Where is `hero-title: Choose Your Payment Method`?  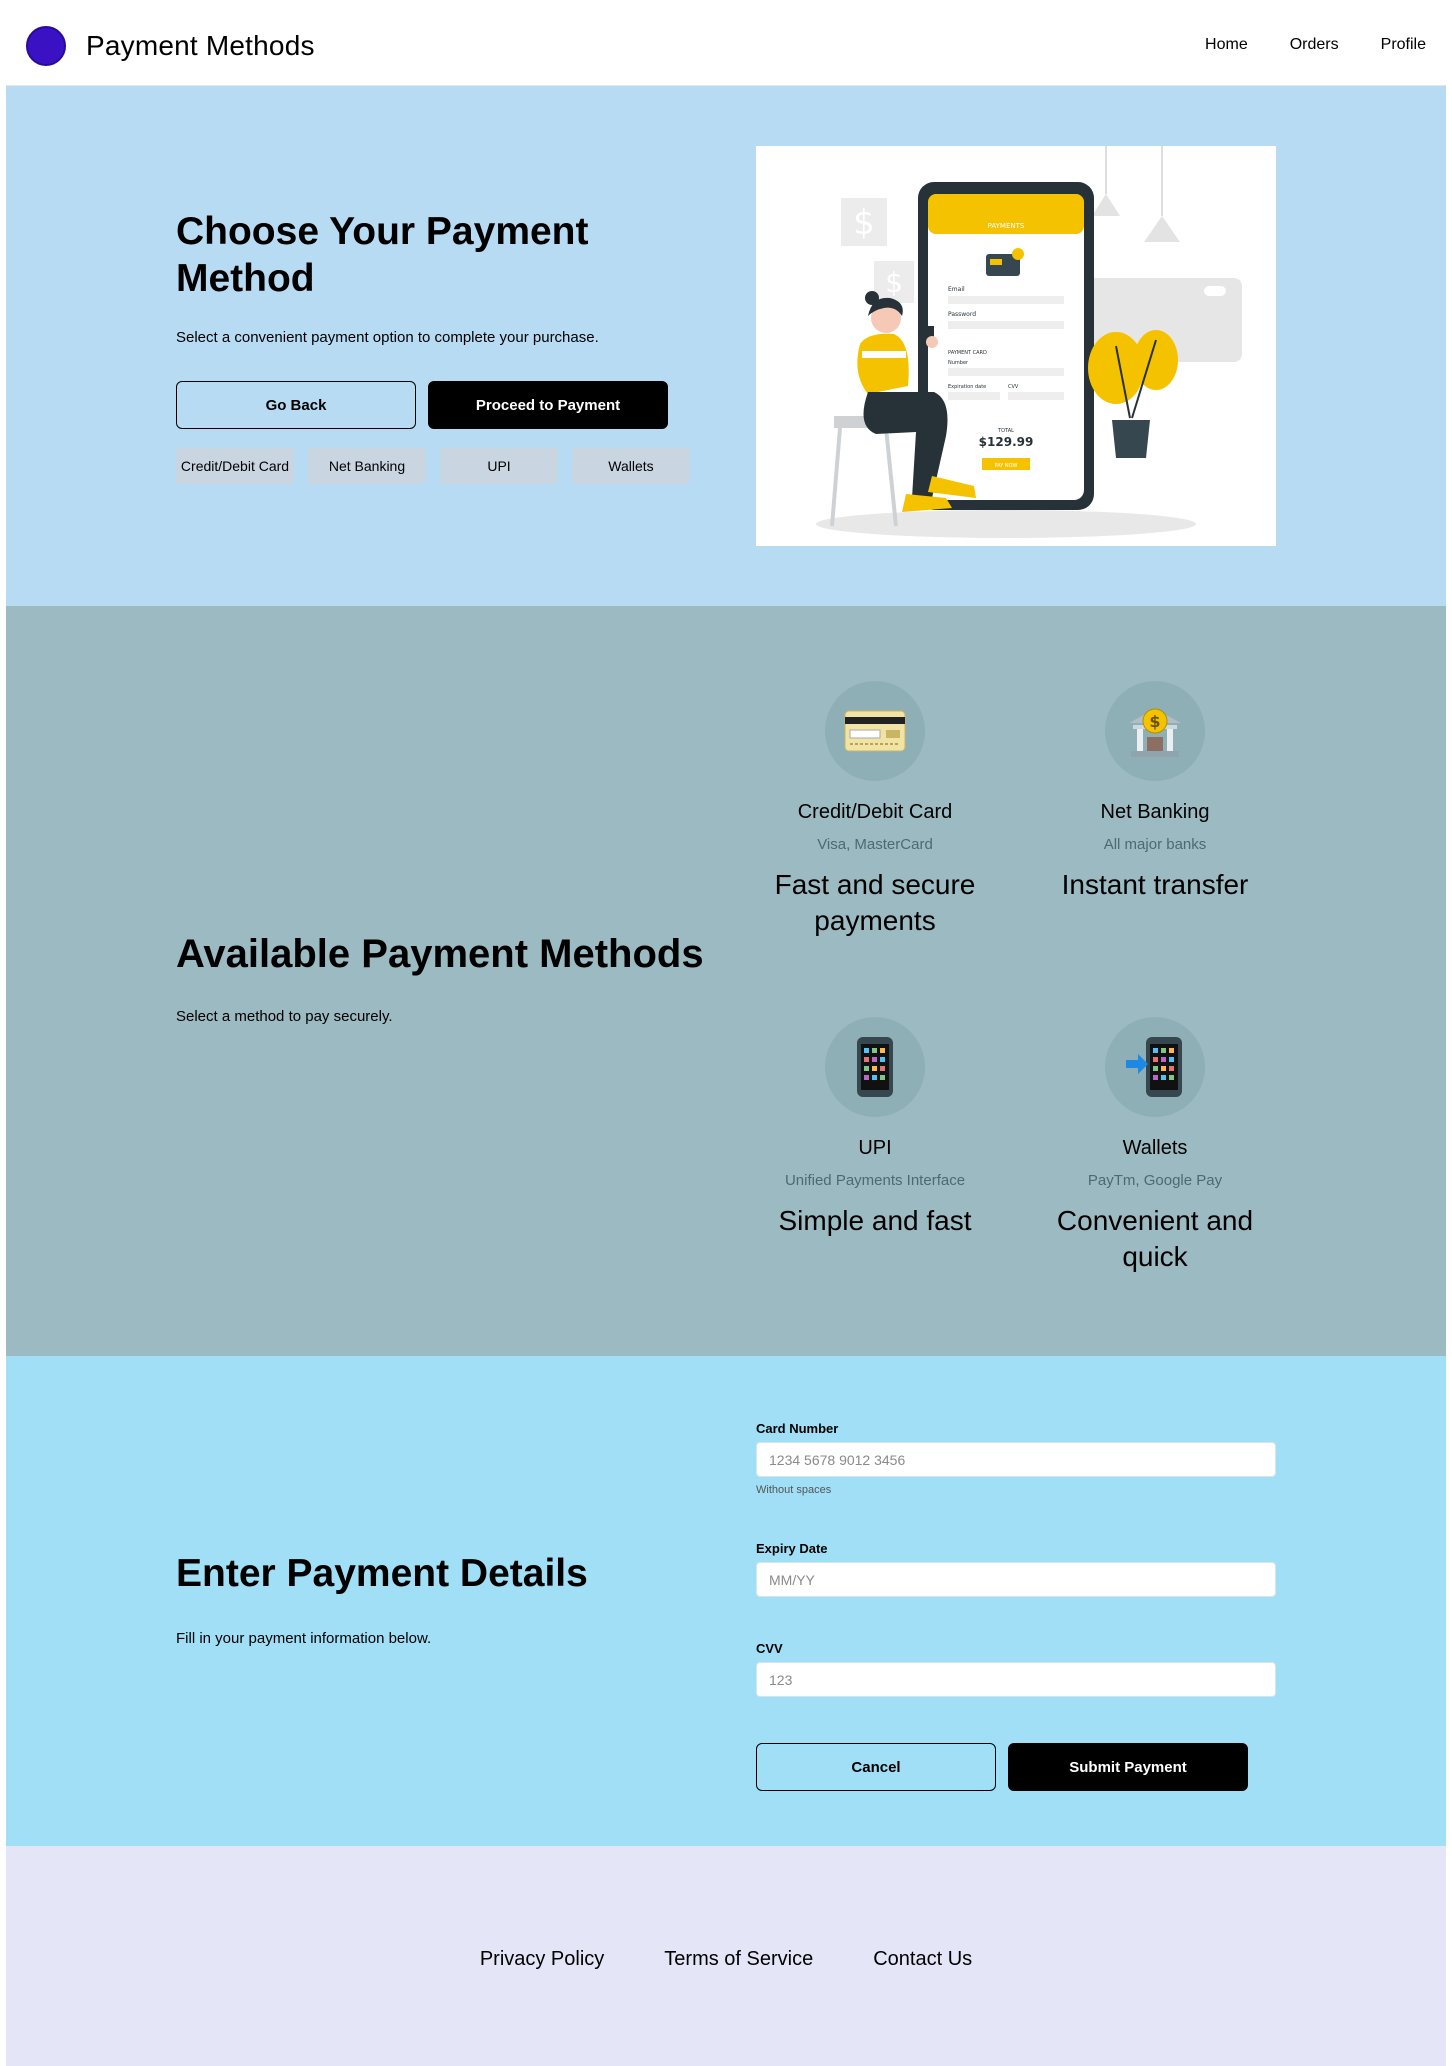
hero-title: Choose Your Payment Method is located at coordinates (382, 255).